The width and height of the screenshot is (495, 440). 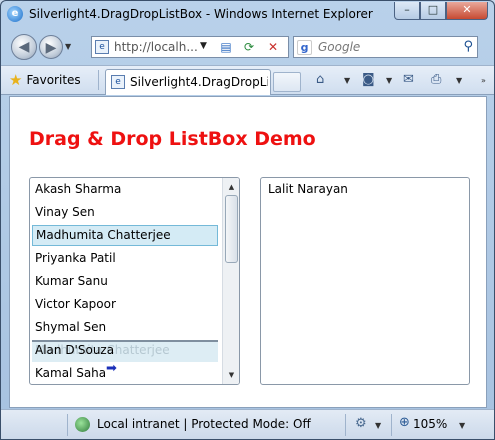 What do you see at coordinates (378, 425) in the screenshot?
I see `security-dropdown-icon: ▼` at bounding box center [378, 425].